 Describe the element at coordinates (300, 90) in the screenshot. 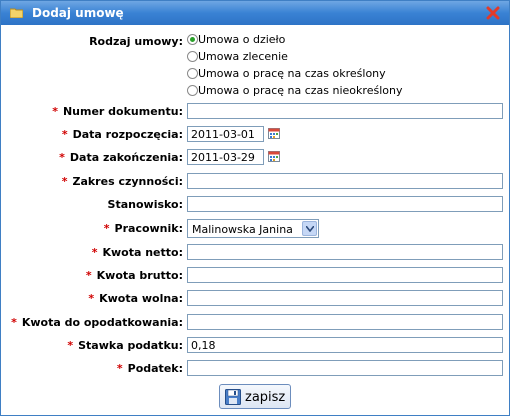

I see `radio-label: Umowa o pracę na czas nieokreślony` at that location.